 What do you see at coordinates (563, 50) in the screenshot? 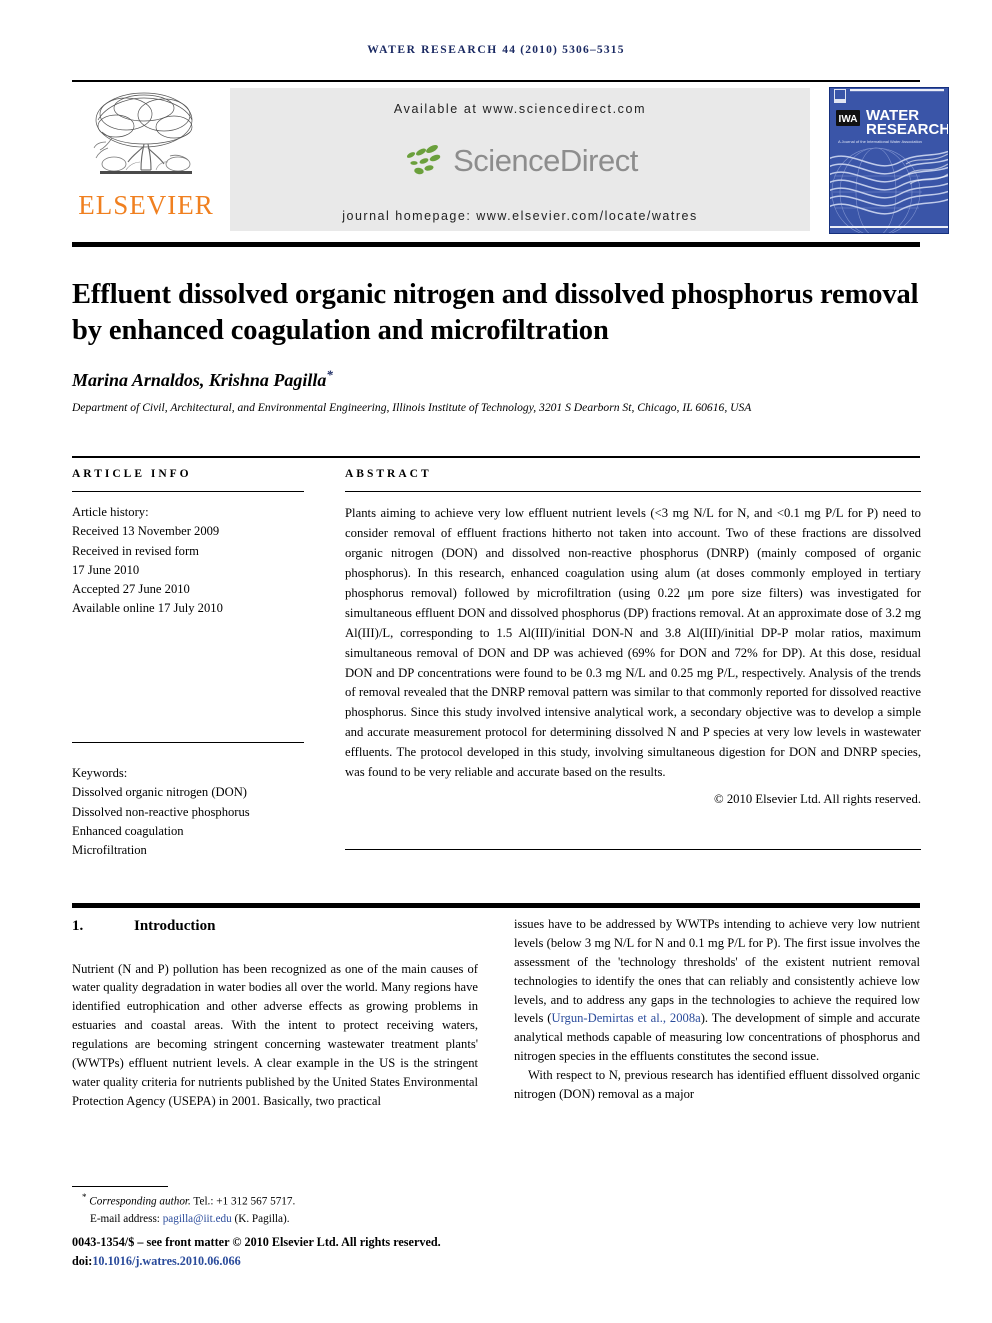
I see `running-head-citation: 44 (2010) 5306–5315` at bounding box center [563, 50].